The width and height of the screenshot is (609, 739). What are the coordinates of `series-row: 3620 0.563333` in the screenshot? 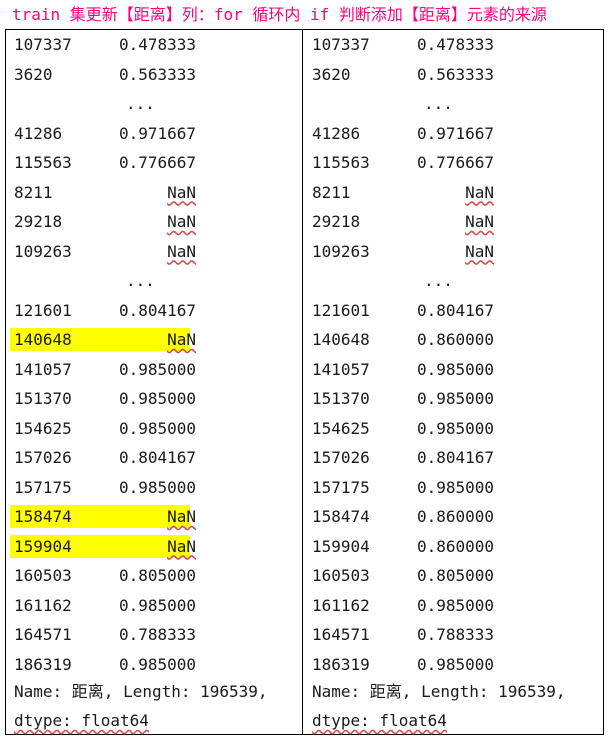 It's located at (156, 76).